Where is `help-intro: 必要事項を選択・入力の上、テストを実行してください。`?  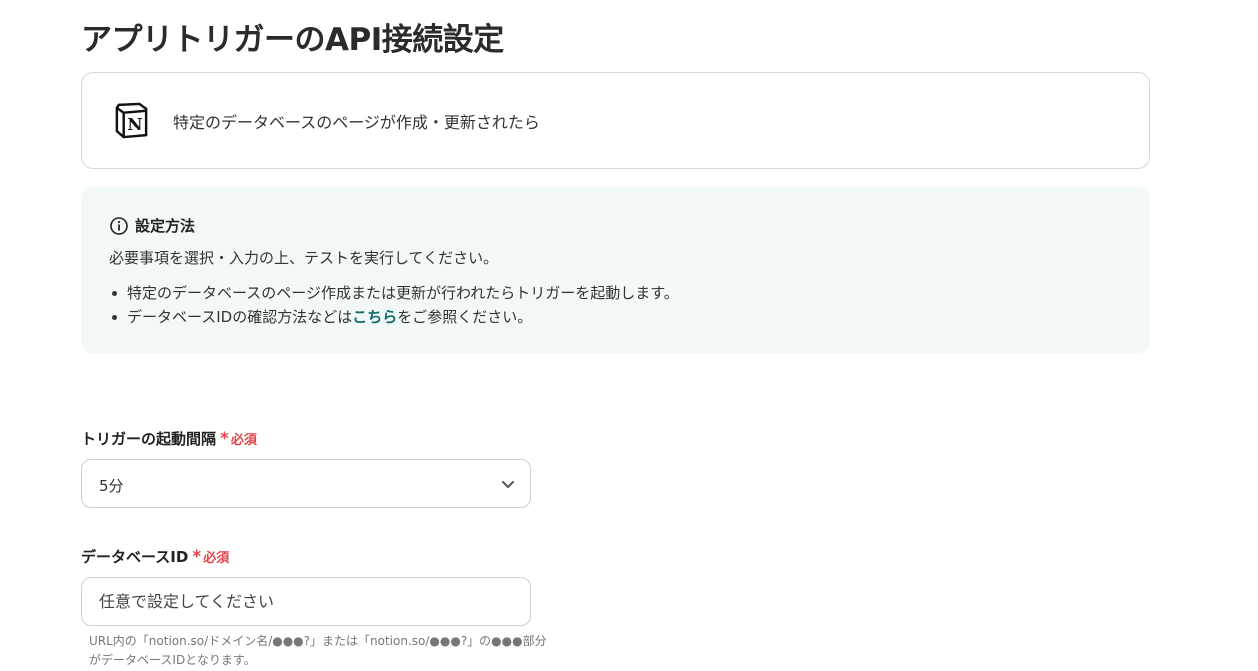
help-intro: 必要事項を選択・入力の上、テストを実行してください。 is located at coordinates (304, 258).